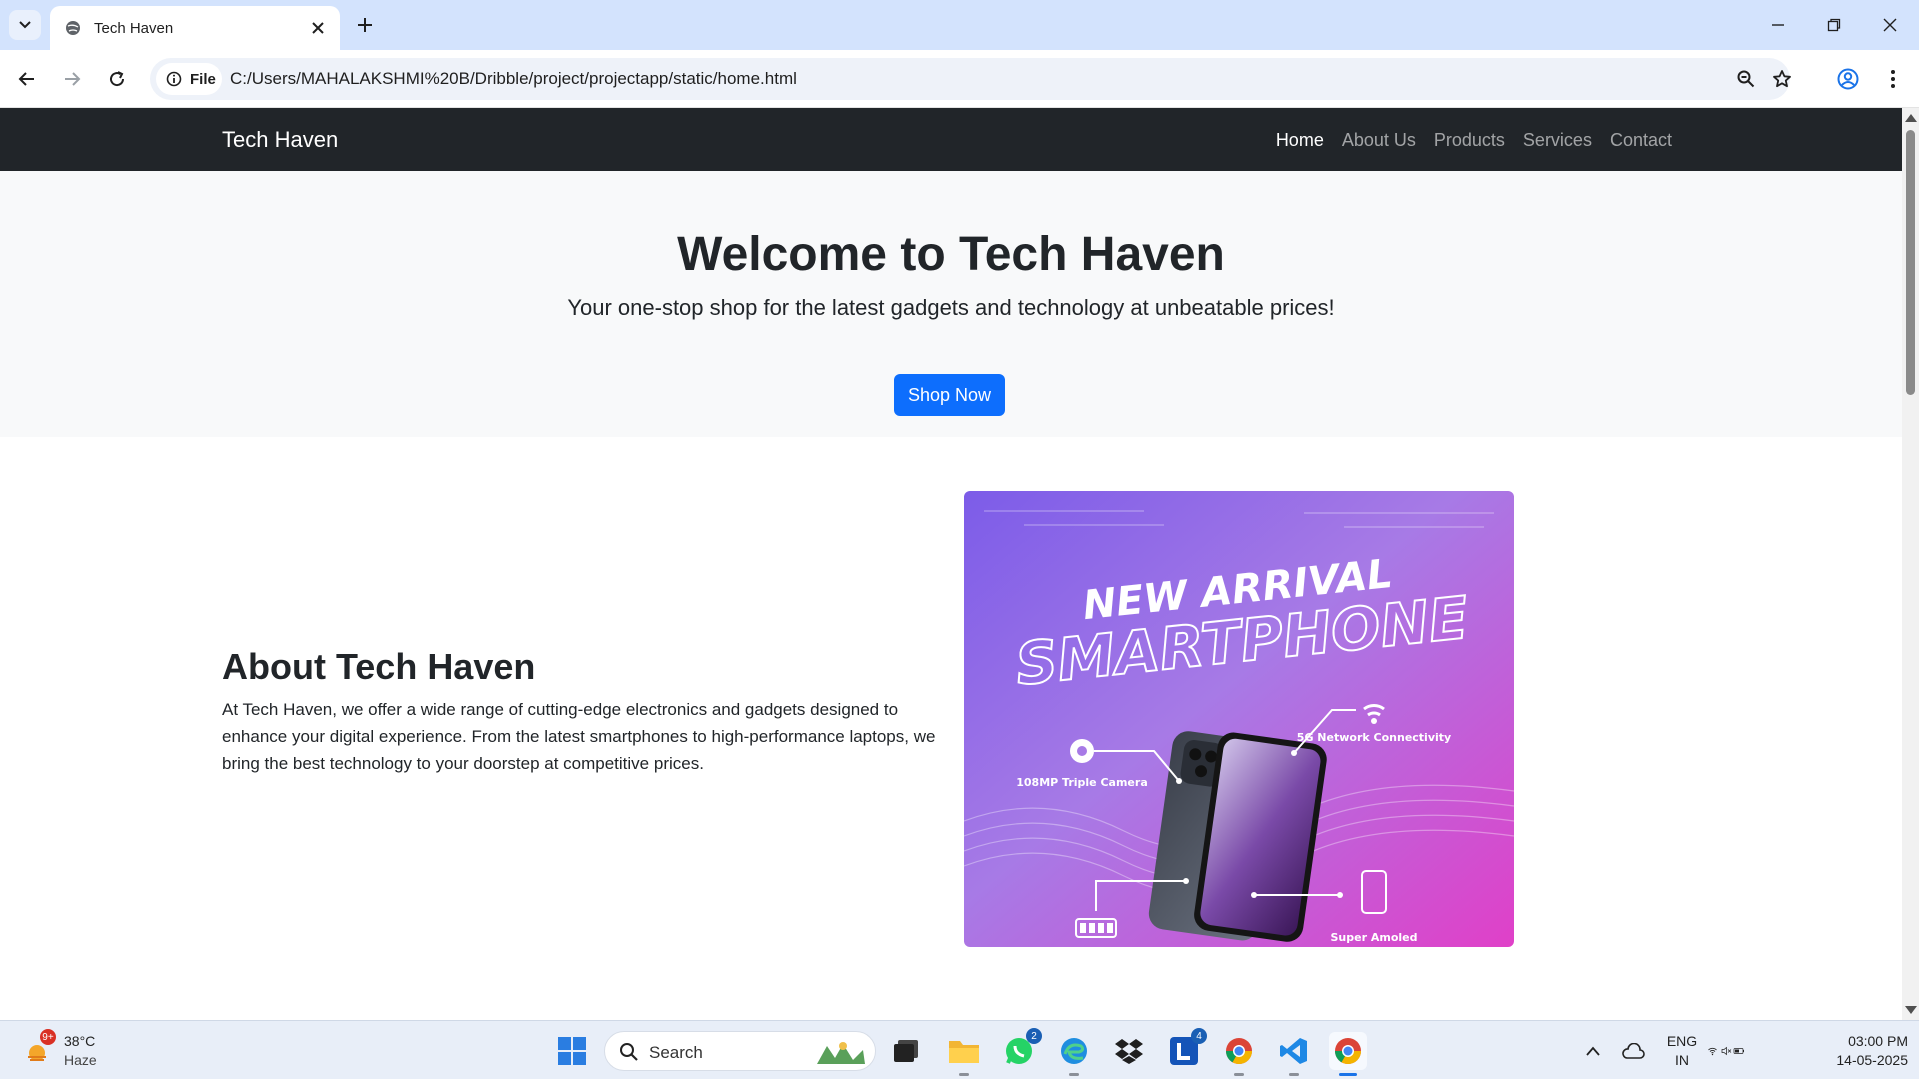 The image size is (1919, 1079). What do you see at coordinates (379, 666) in the screenshot?
I see `about-title: About Tech Haven` at bounding box center [379, 666].